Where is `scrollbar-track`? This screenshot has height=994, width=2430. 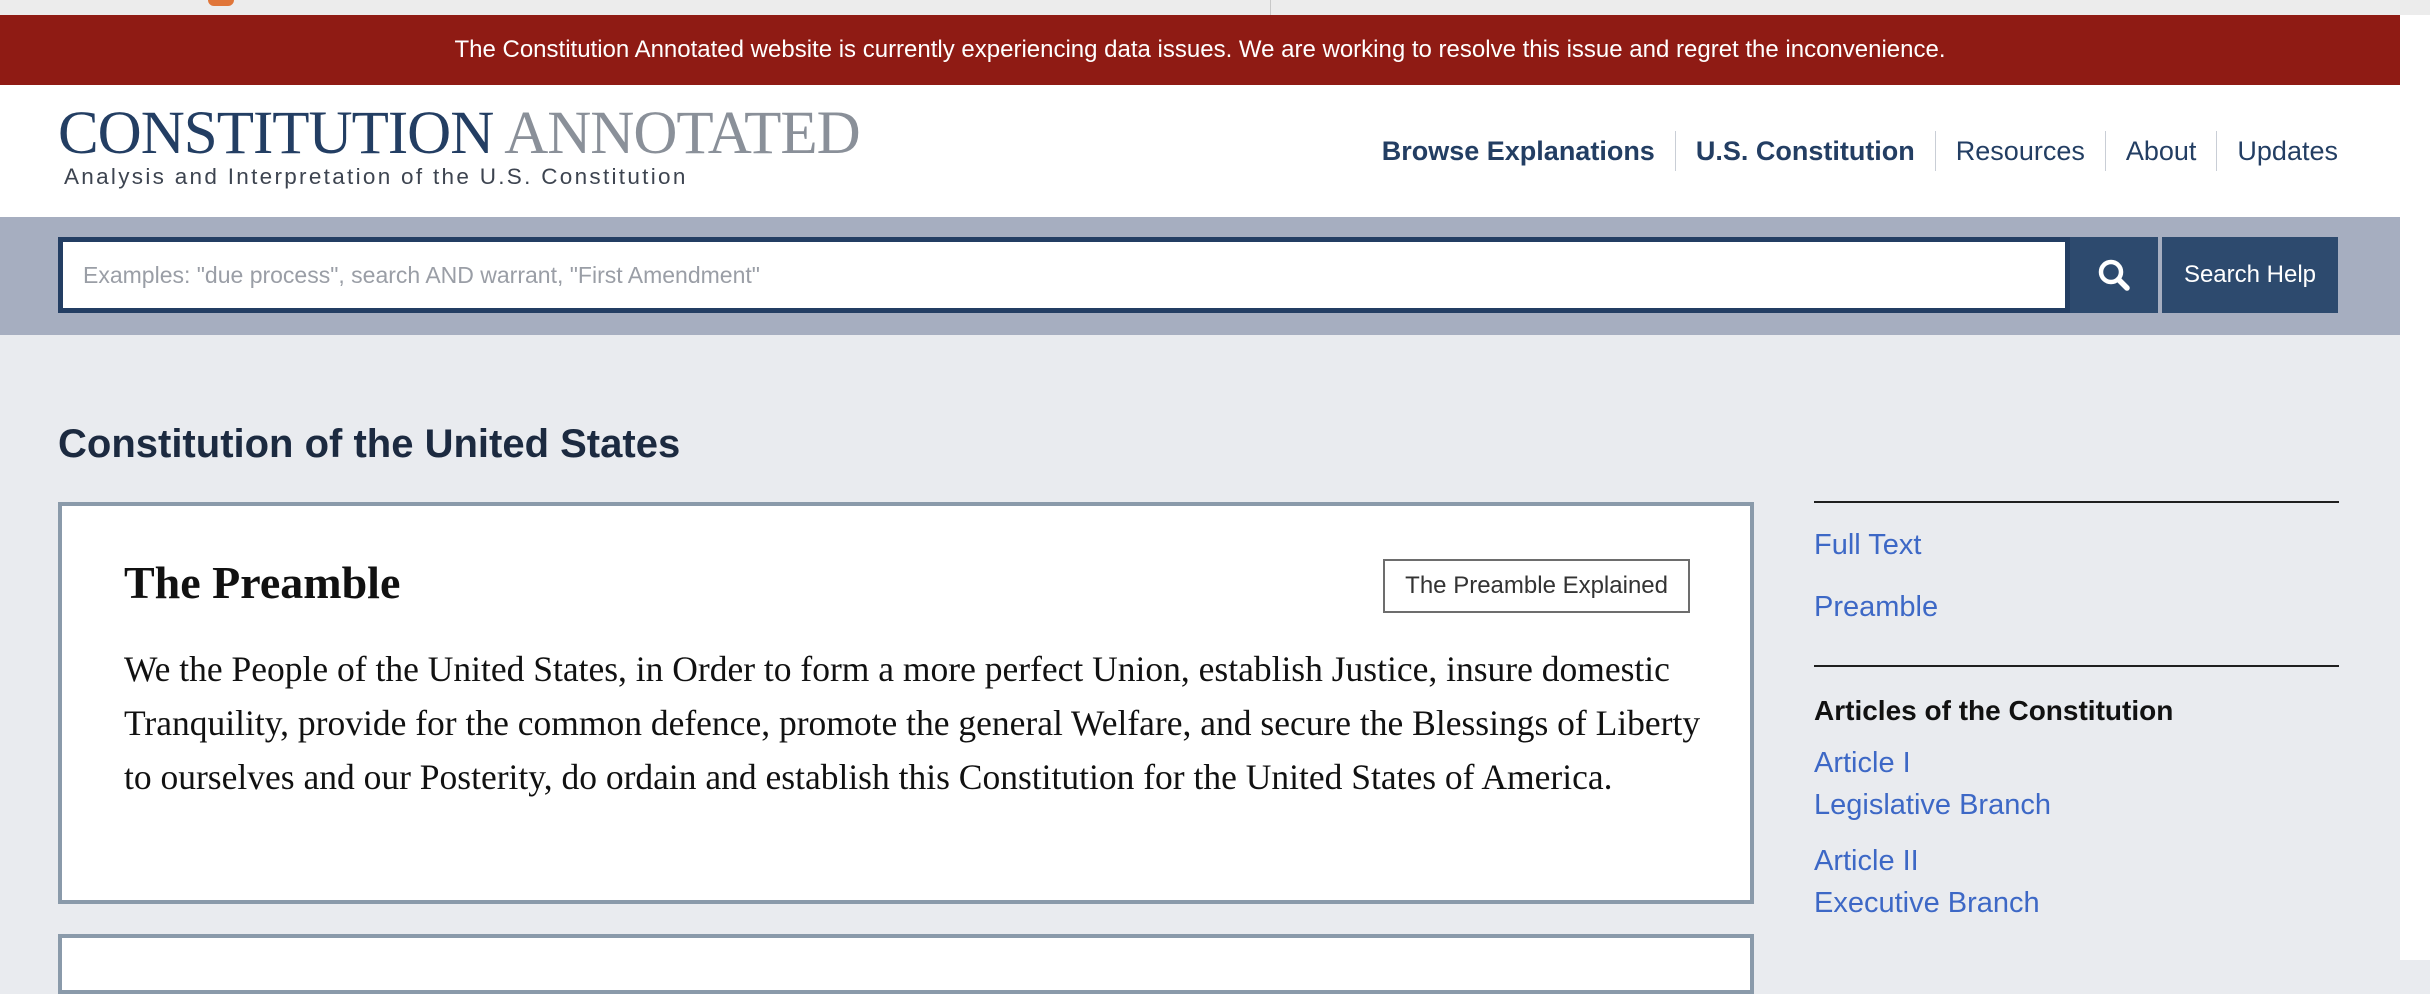
scrollbar-track is located at coordinates (2415, 487).